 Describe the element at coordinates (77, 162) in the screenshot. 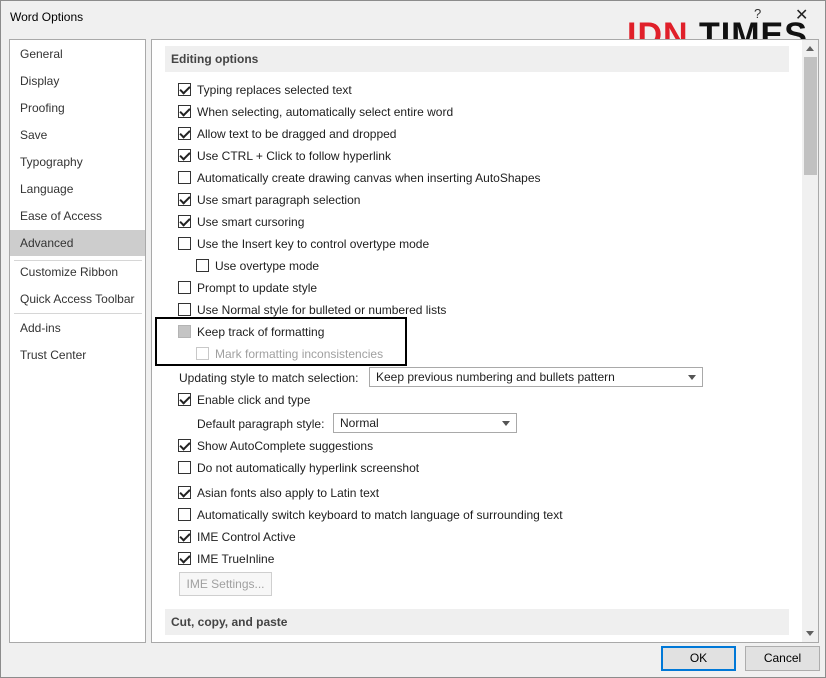

I see `sidebar-item-typography: Typography` at that location.